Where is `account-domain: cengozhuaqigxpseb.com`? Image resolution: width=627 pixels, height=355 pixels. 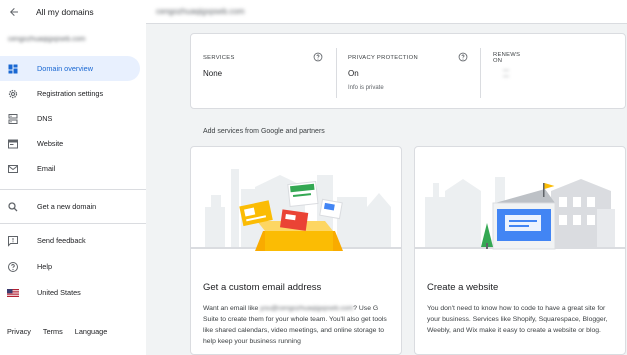
account-domain: cengozhuaqigxpseb.com is located at coordinates (47, 39).